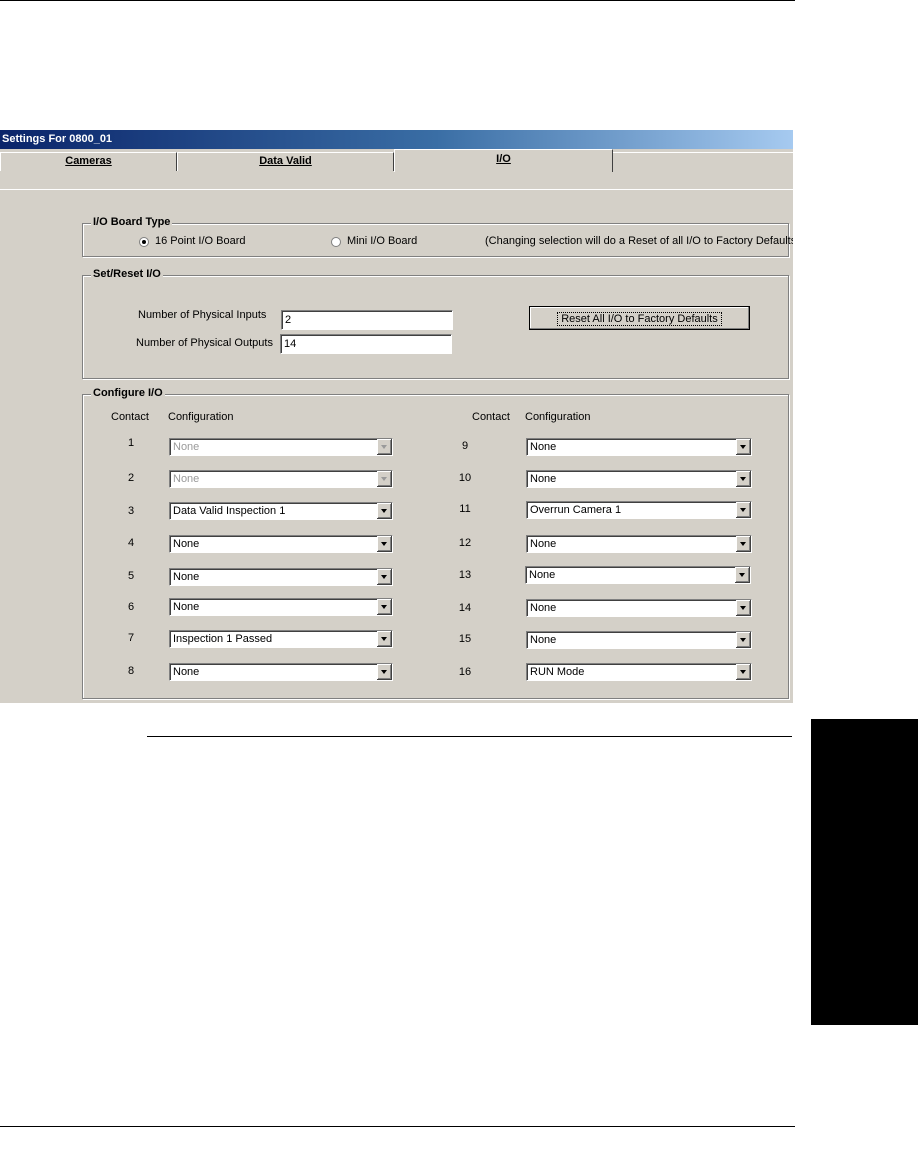  I want to click on tab-data-valid: Data Valid, so click(285, 161).